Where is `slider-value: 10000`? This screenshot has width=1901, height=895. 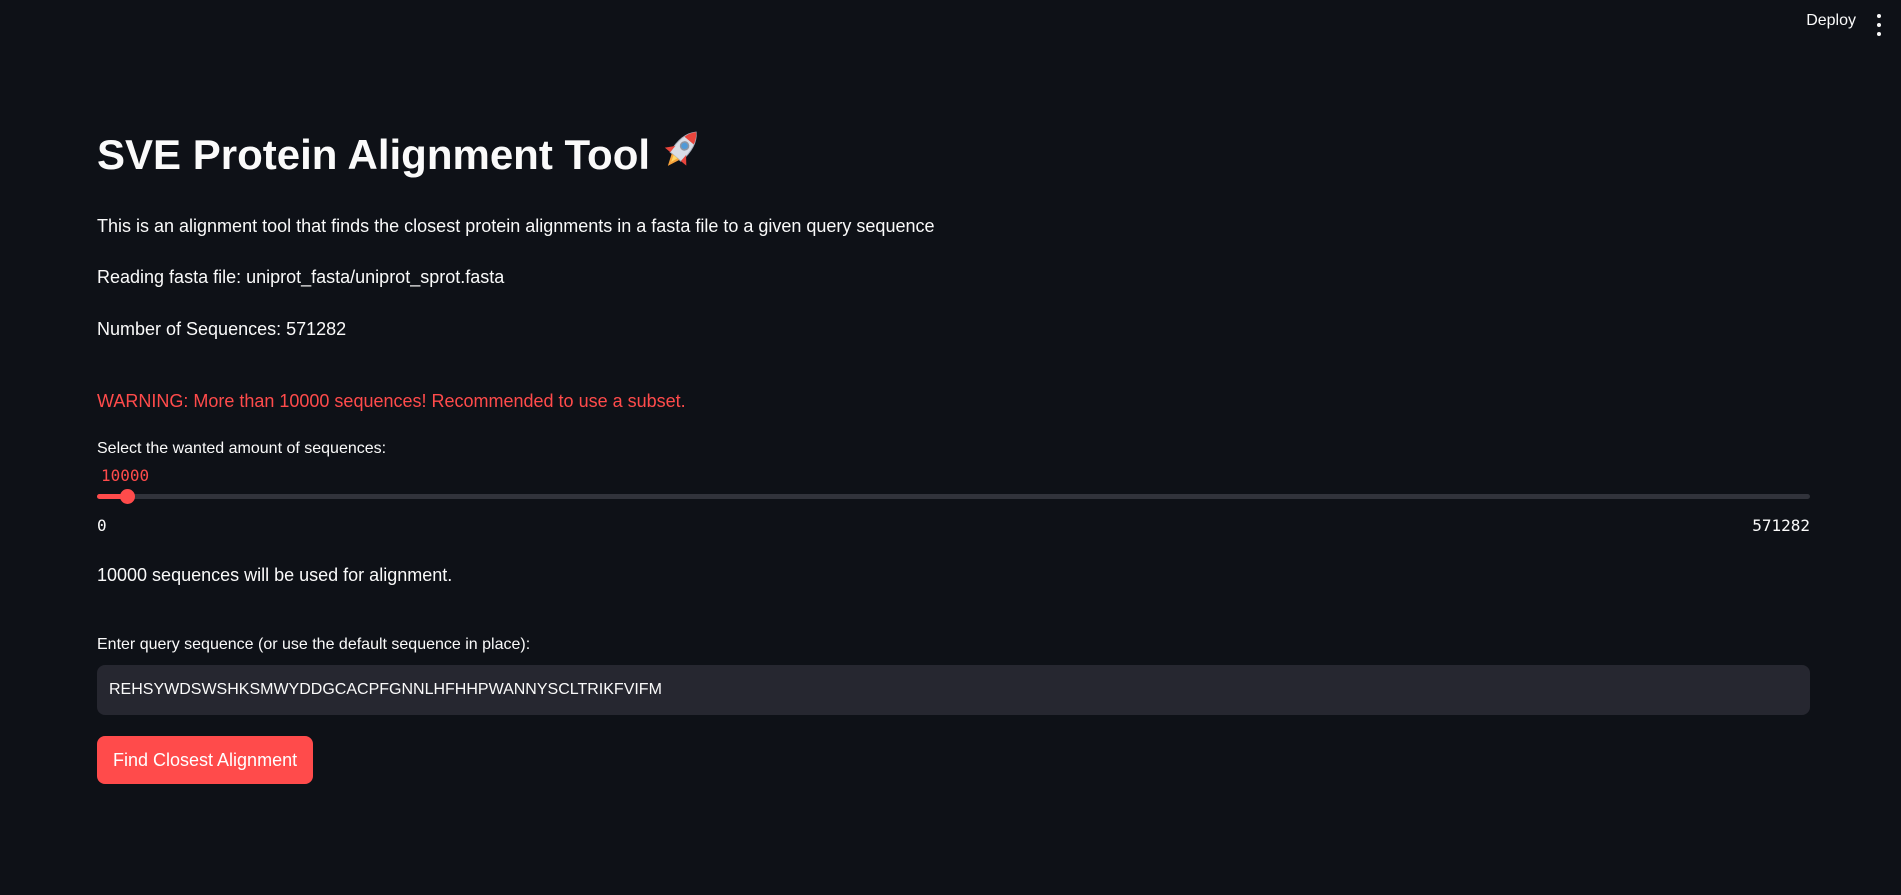 slider-value: 10000 is located at coordinates (125, 475).